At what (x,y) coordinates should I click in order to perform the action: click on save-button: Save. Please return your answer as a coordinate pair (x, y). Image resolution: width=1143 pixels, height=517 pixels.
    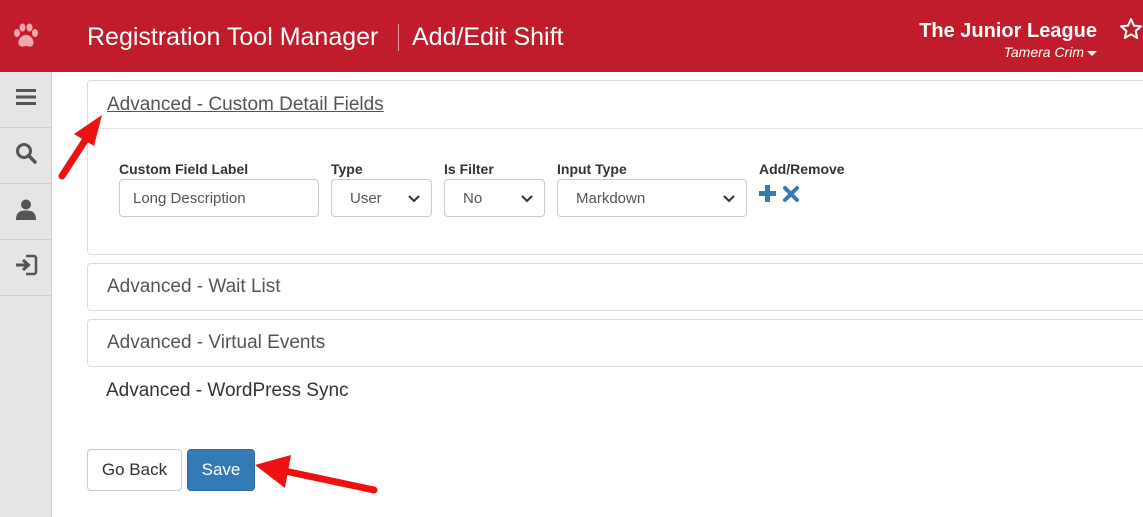
    Looking at the image, I should click on (221, 470).